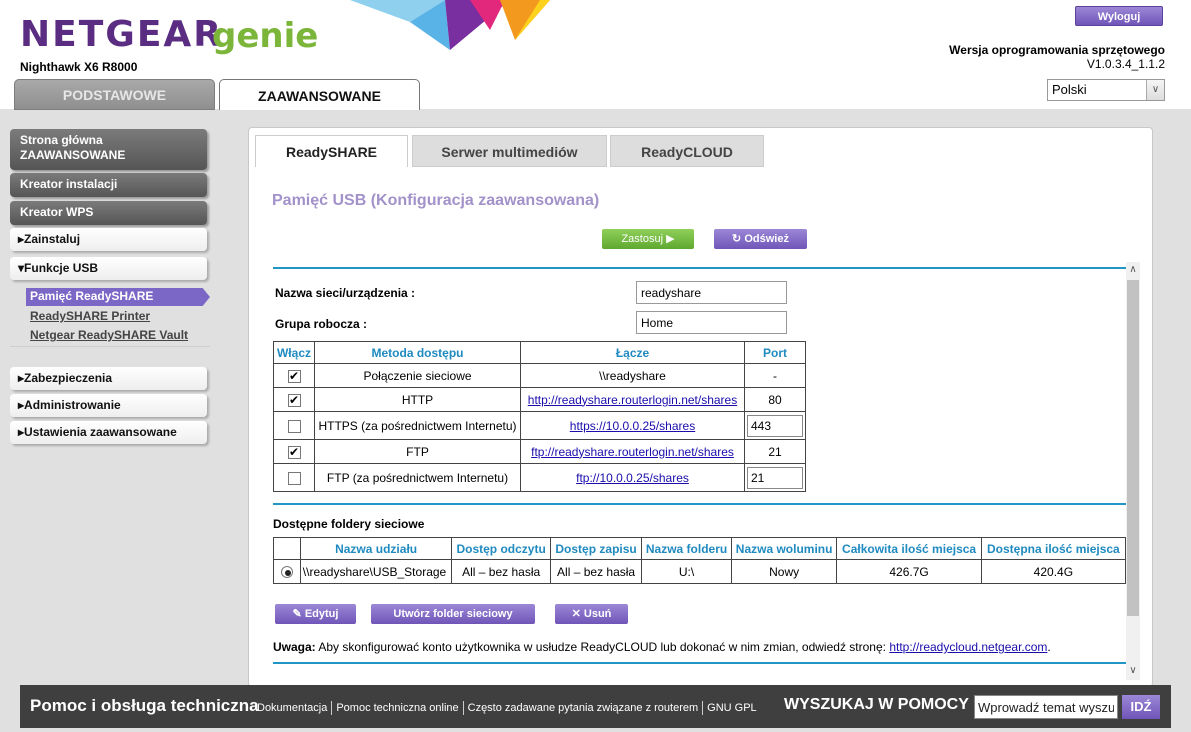 The width and height of the screenshot is (1191, 732). Describe the element at coordinates (108, 239) in the screenshot. I see `sidebar-item-setup: ▸Zainstaluj` at that location.